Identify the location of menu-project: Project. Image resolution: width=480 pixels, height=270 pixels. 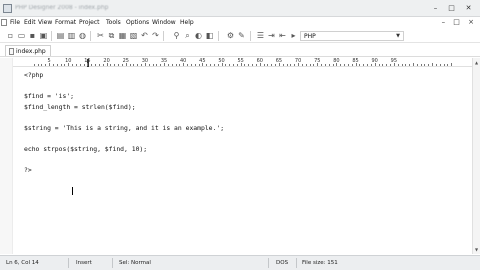
(89, 22).